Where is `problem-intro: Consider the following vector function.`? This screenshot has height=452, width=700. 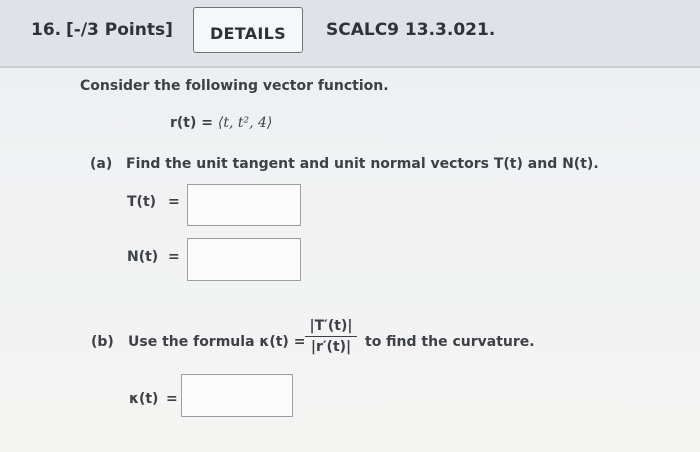
problem-intro: Consider the following vector function. is located at coordinates (234, 86).